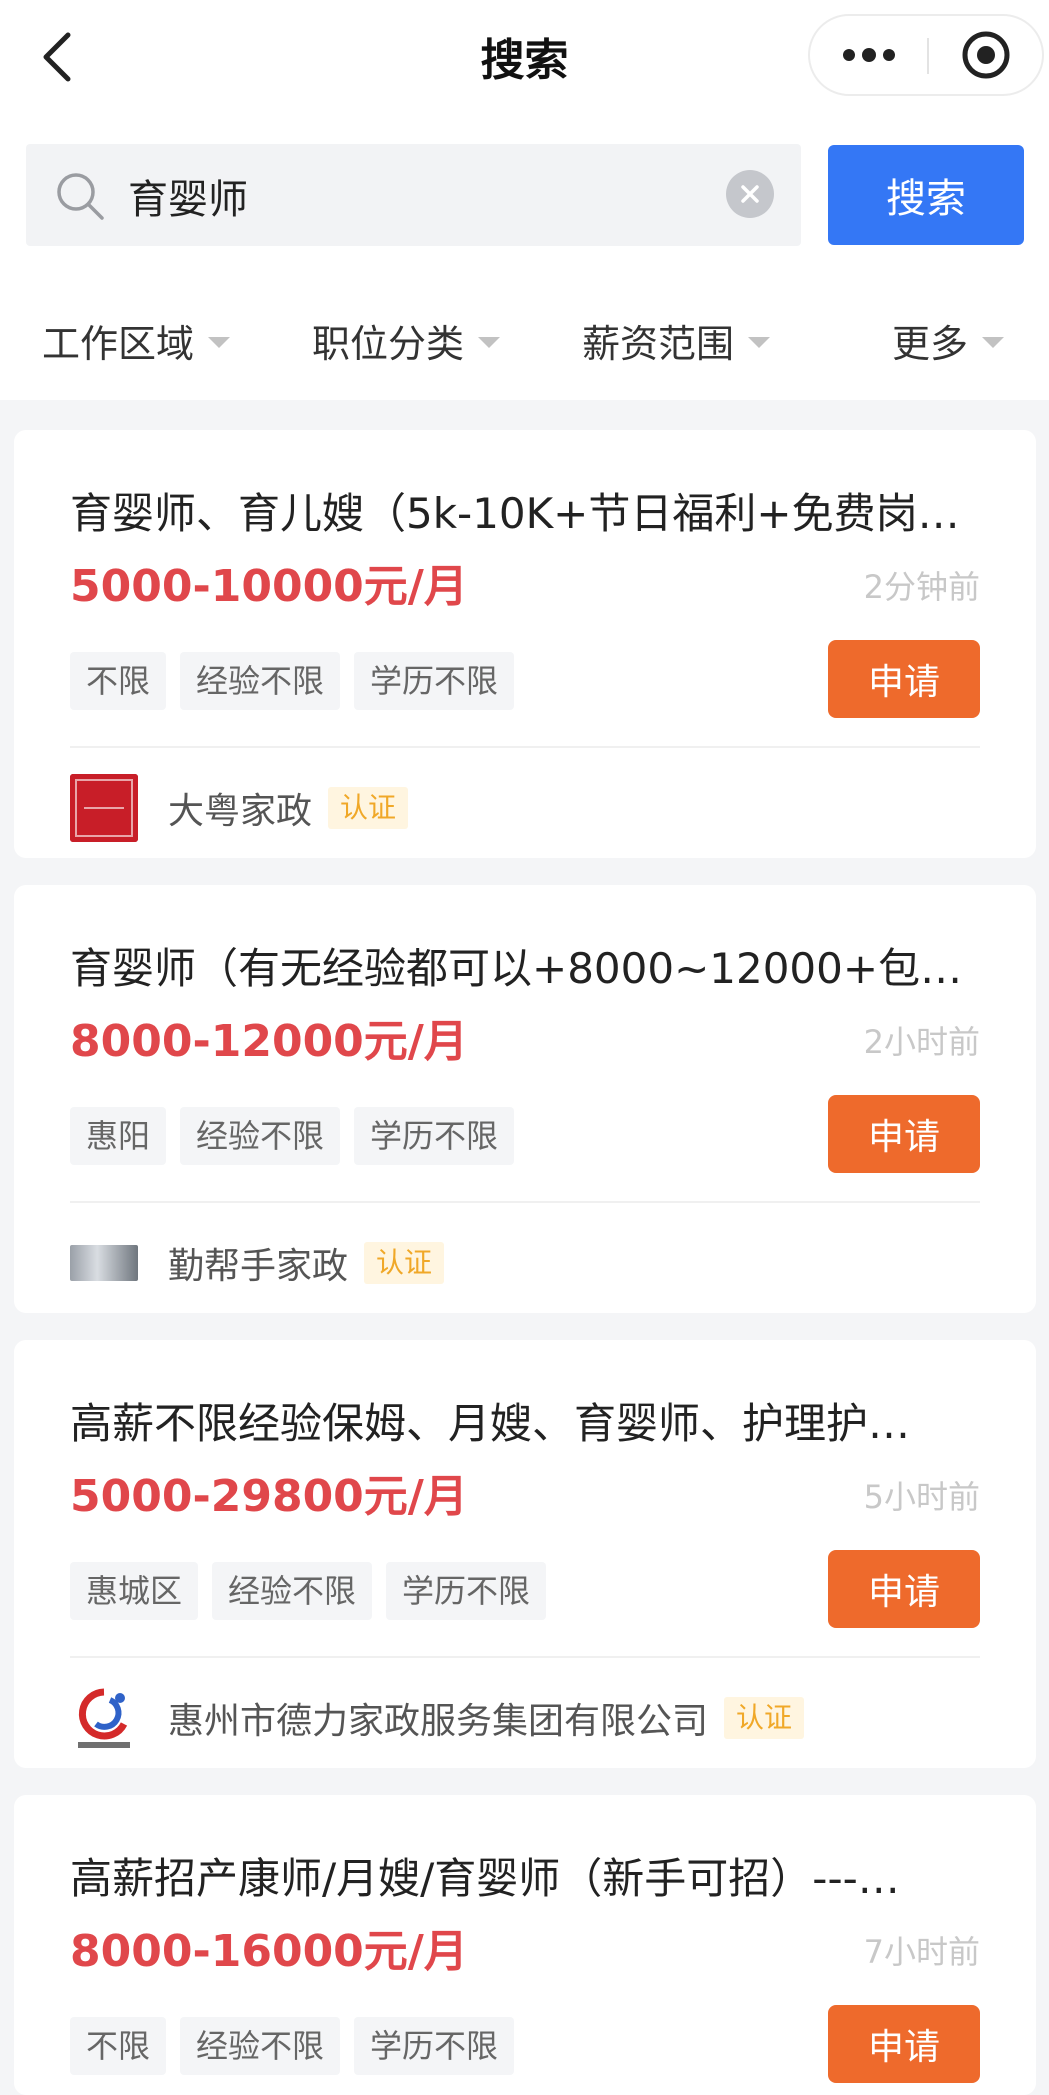 This screenshot has width=1049, height=2095. Describe the element at coordinates (388, 343) in the screenshot. I see `filter-label: 职位分类` at that location.